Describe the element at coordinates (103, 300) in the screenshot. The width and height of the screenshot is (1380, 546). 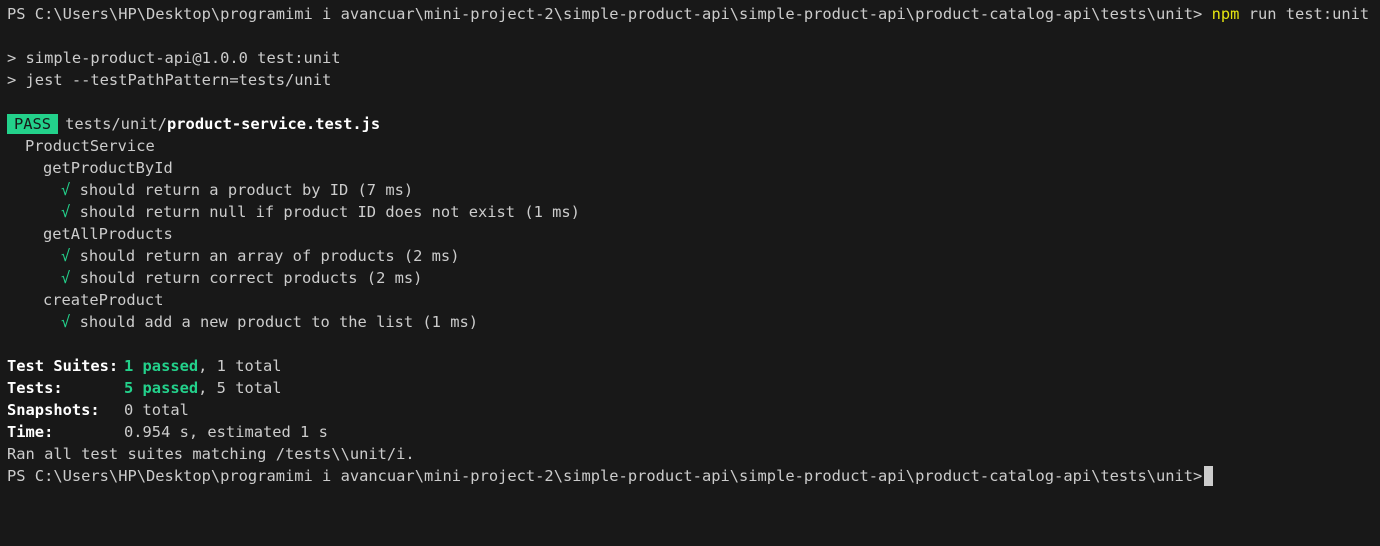
I see `group-name: createProduct` at that location.